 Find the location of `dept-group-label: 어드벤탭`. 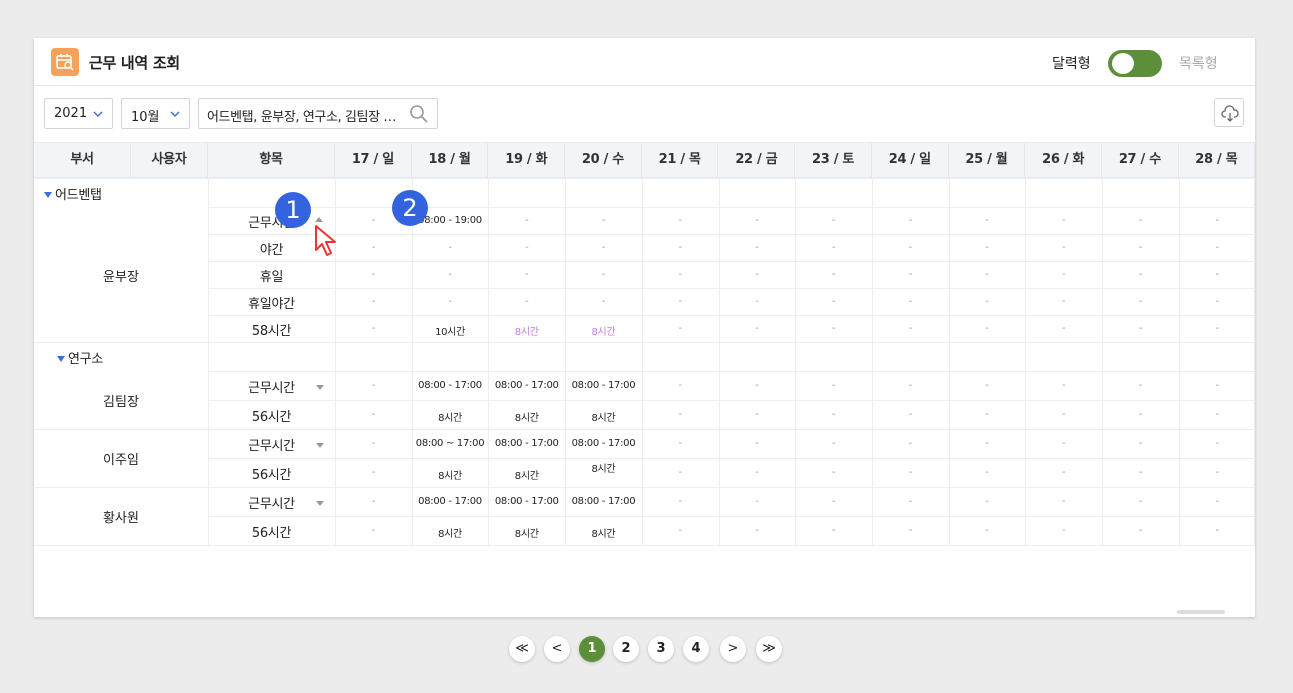

dept-group-label: 어드벤탭 is located at coordinates (73, 193).